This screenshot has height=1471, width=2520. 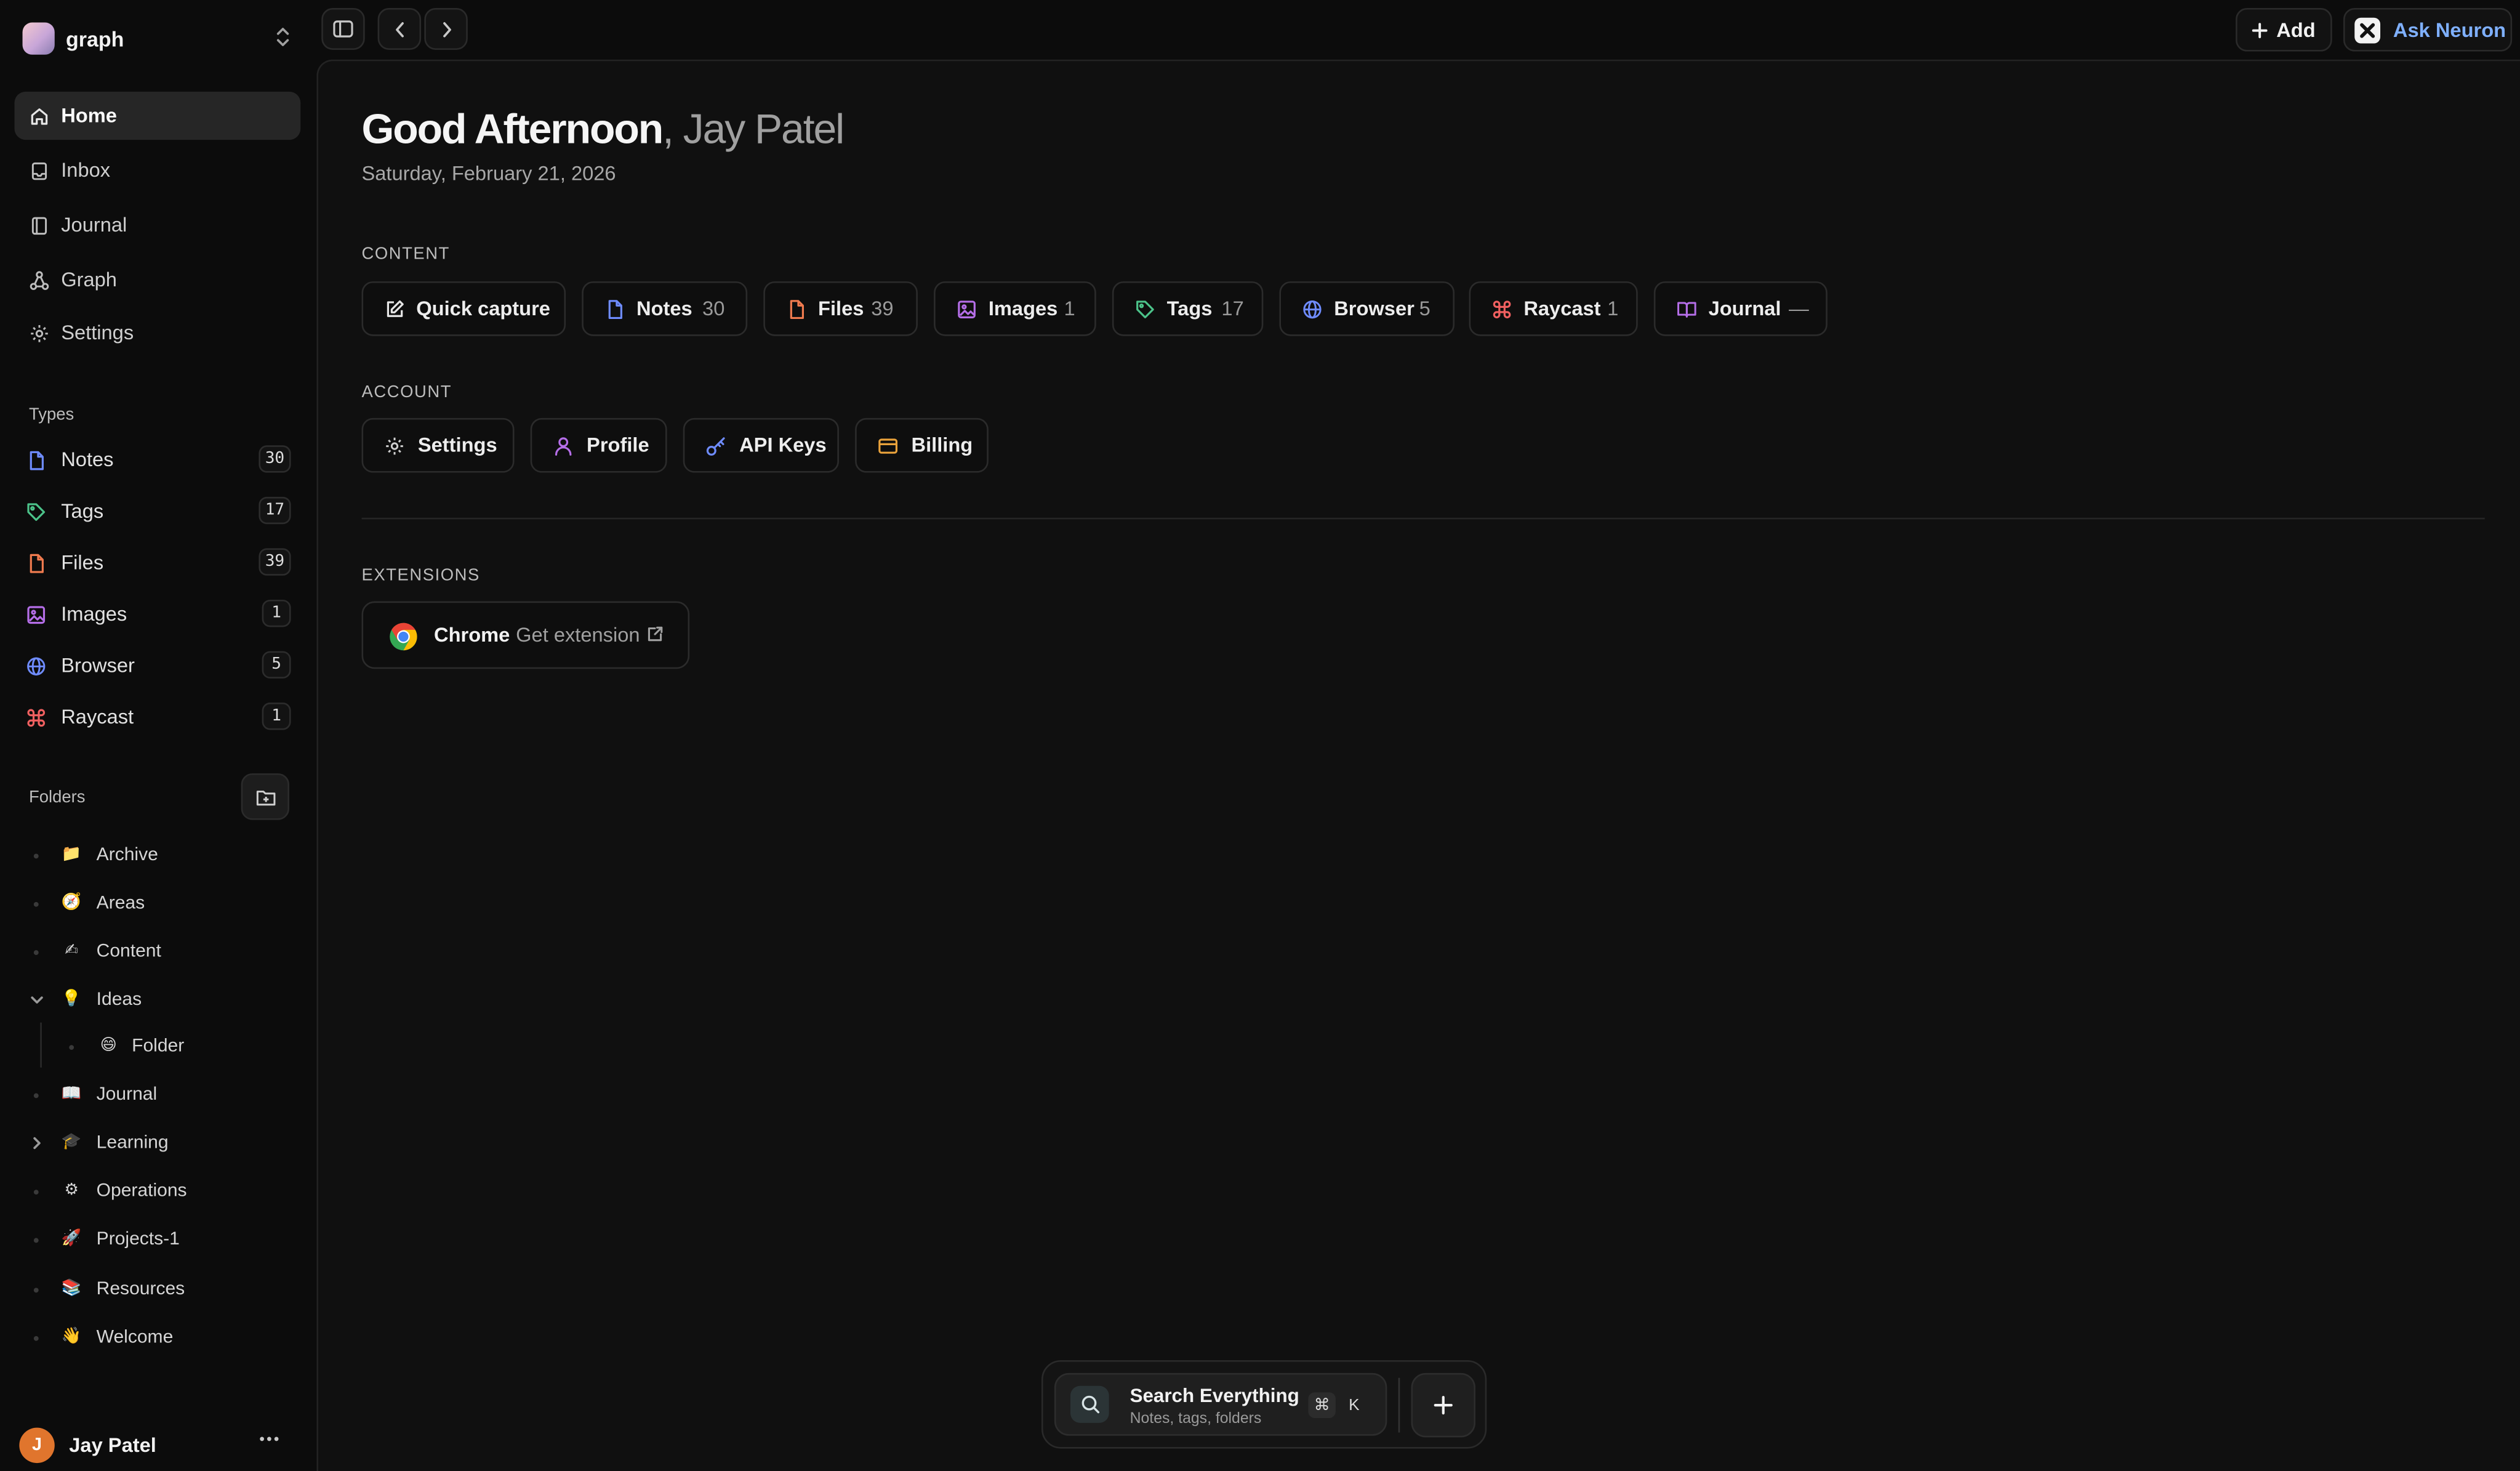 I want to click on nav-home-label: Home, so click(x=89, y=116).